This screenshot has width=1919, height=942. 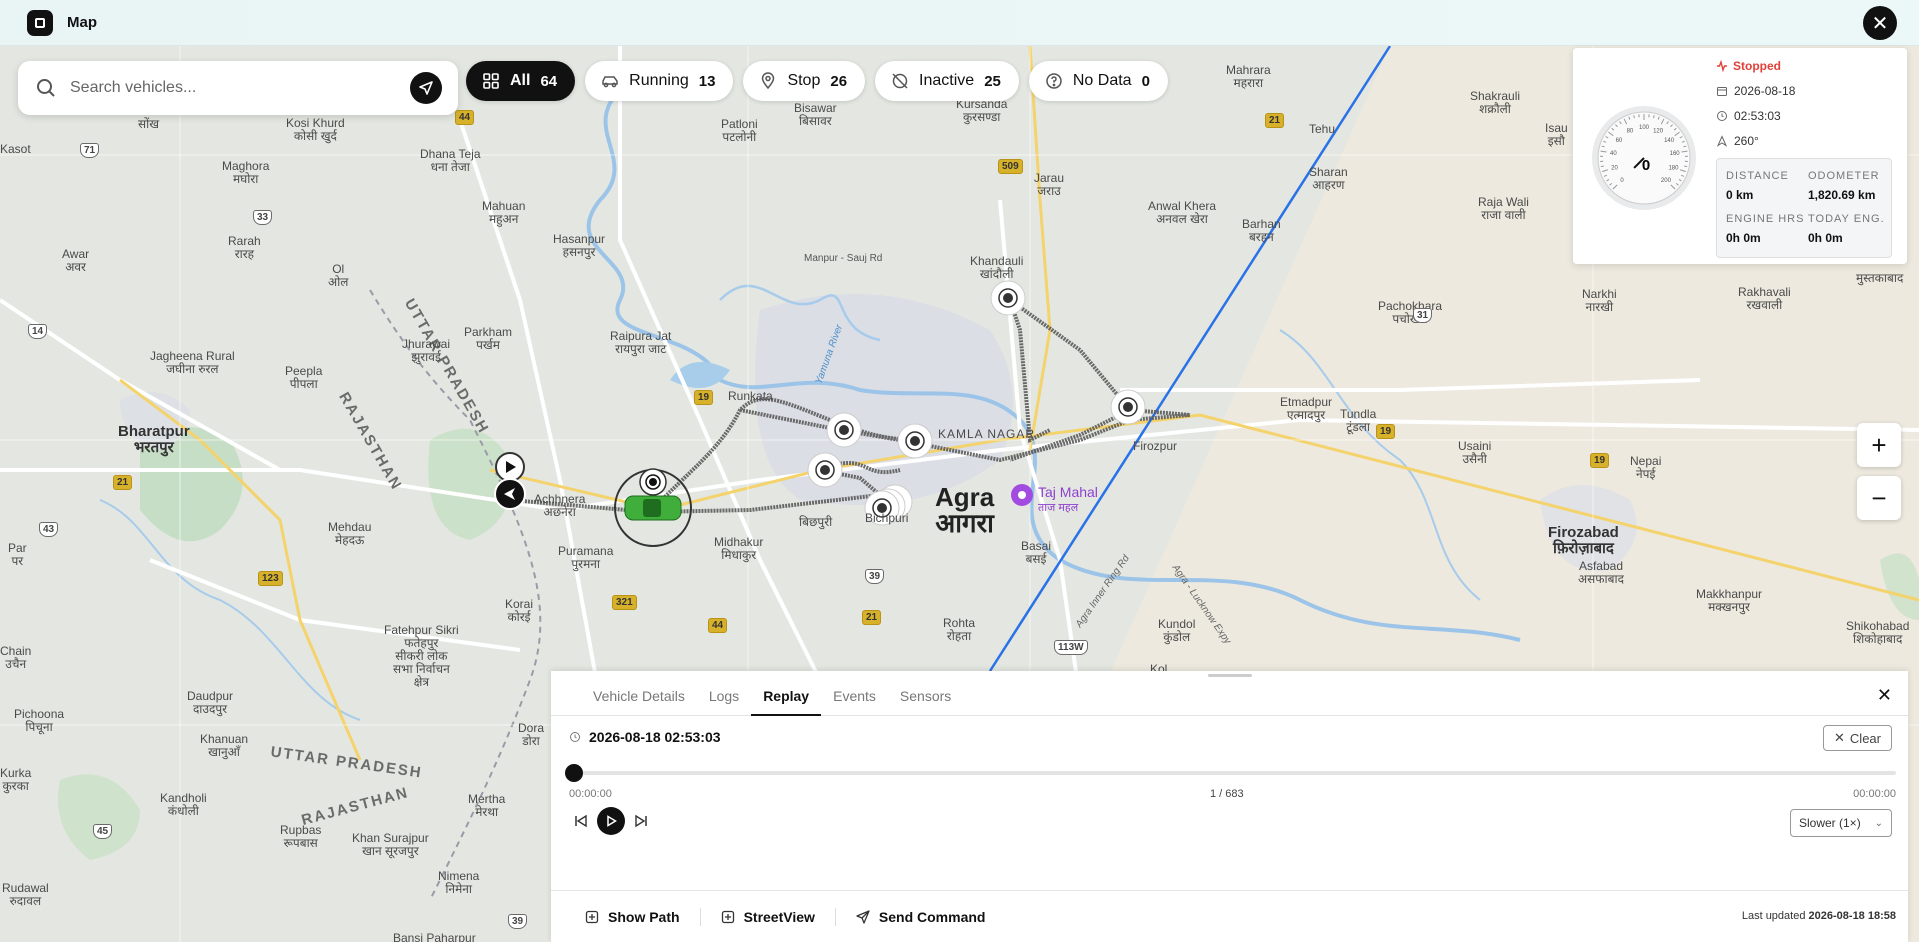 What do you see at coordinates (90, 150) in the screenshot?
I see `road-shield: 71` at bounding box center [90, 150].